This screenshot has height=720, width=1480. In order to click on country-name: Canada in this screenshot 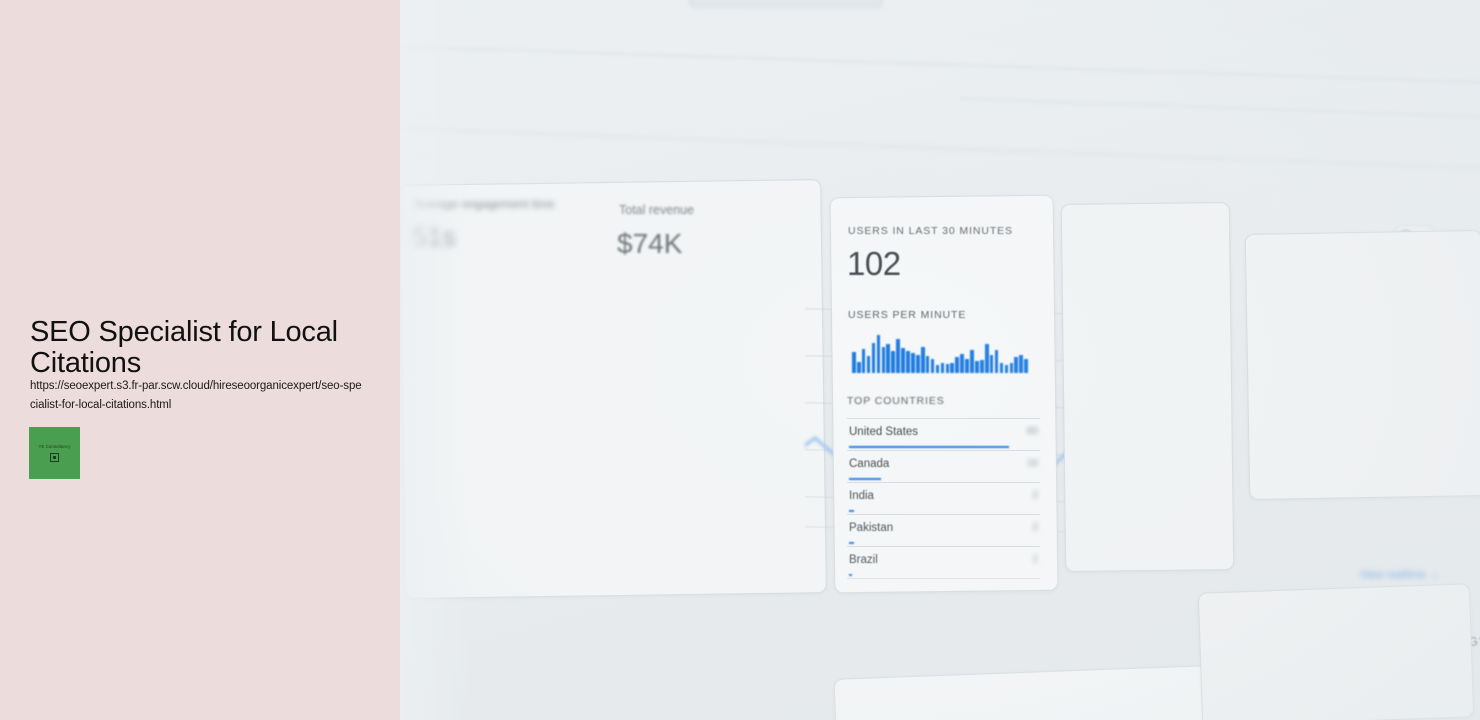, I will do `click(869, 464)`.